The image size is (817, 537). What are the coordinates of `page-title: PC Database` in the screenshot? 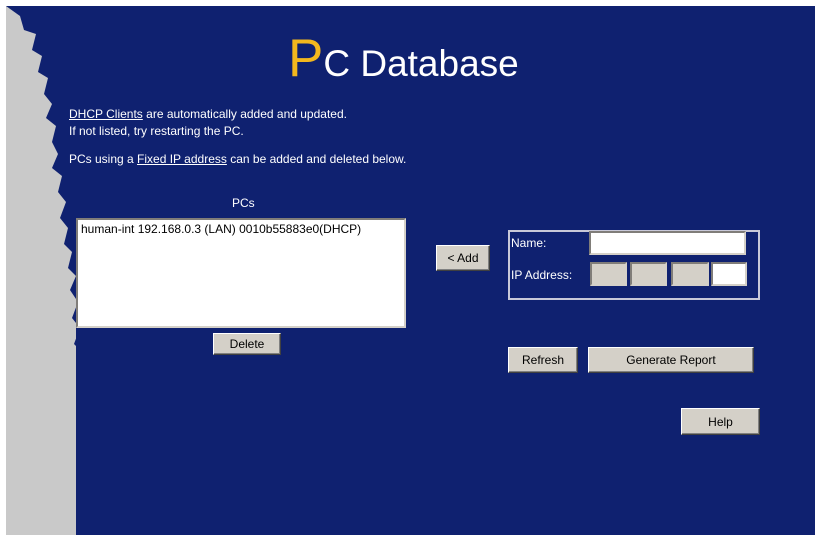 It's located at (403, 58).